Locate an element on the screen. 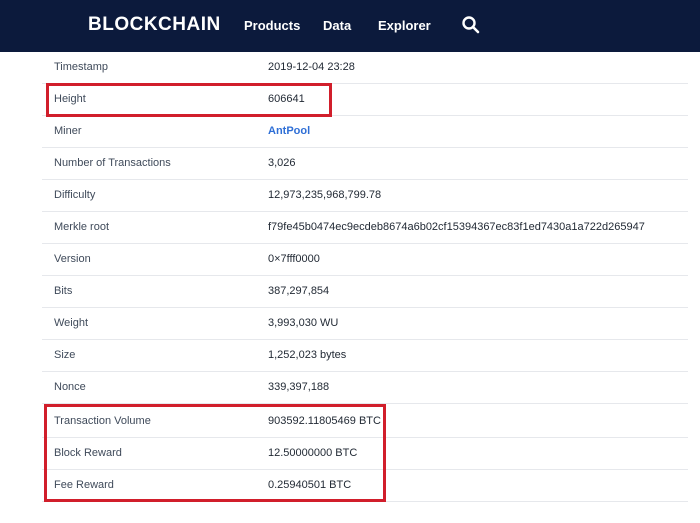  row-height: Height 606641 is located at coordinates (365, 100).